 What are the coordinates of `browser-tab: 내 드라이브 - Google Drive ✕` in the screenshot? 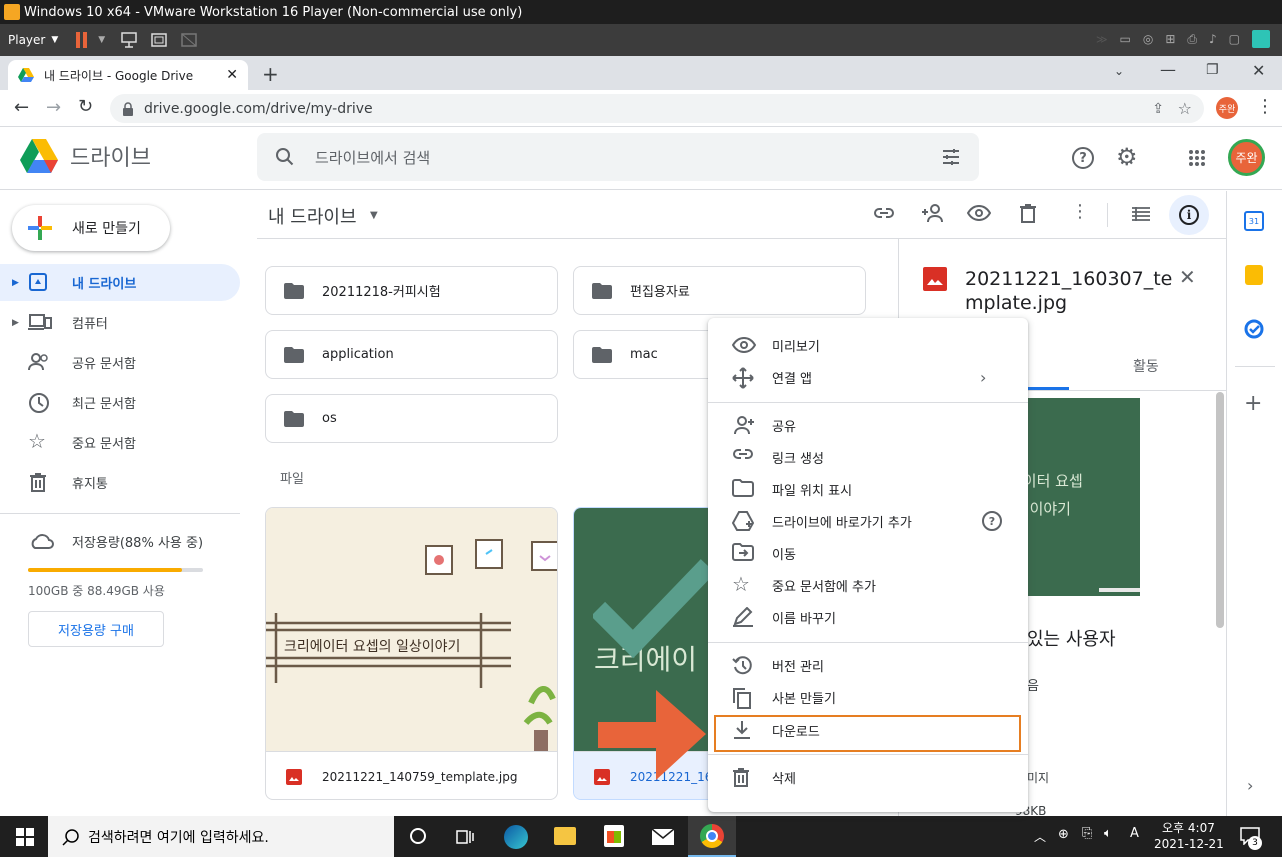 It's located at (128, 75).